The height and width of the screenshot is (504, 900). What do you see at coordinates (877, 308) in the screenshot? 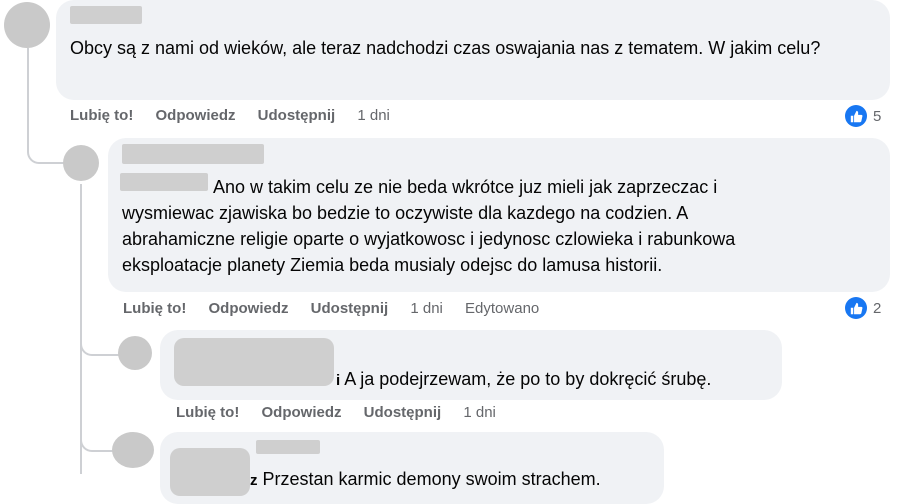
I see `like-count-value: 2` at bounding box center [877, 308].